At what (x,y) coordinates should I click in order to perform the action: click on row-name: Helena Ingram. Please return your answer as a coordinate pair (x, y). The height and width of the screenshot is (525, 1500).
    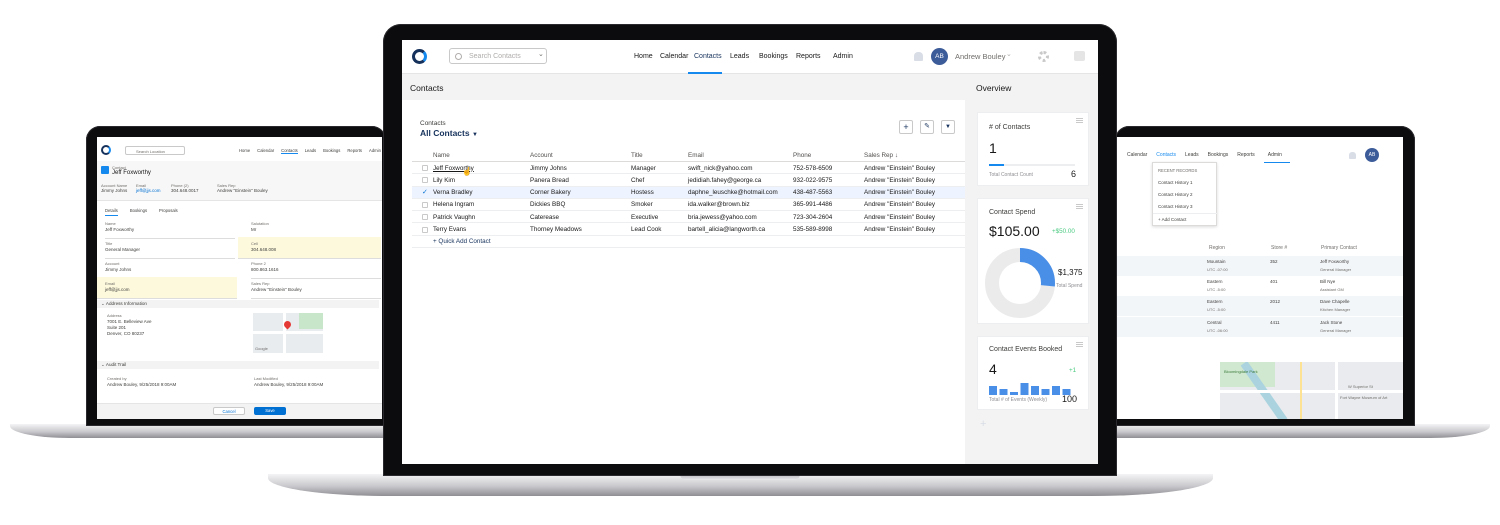
    Looking at the image, I should click on (453, 204).